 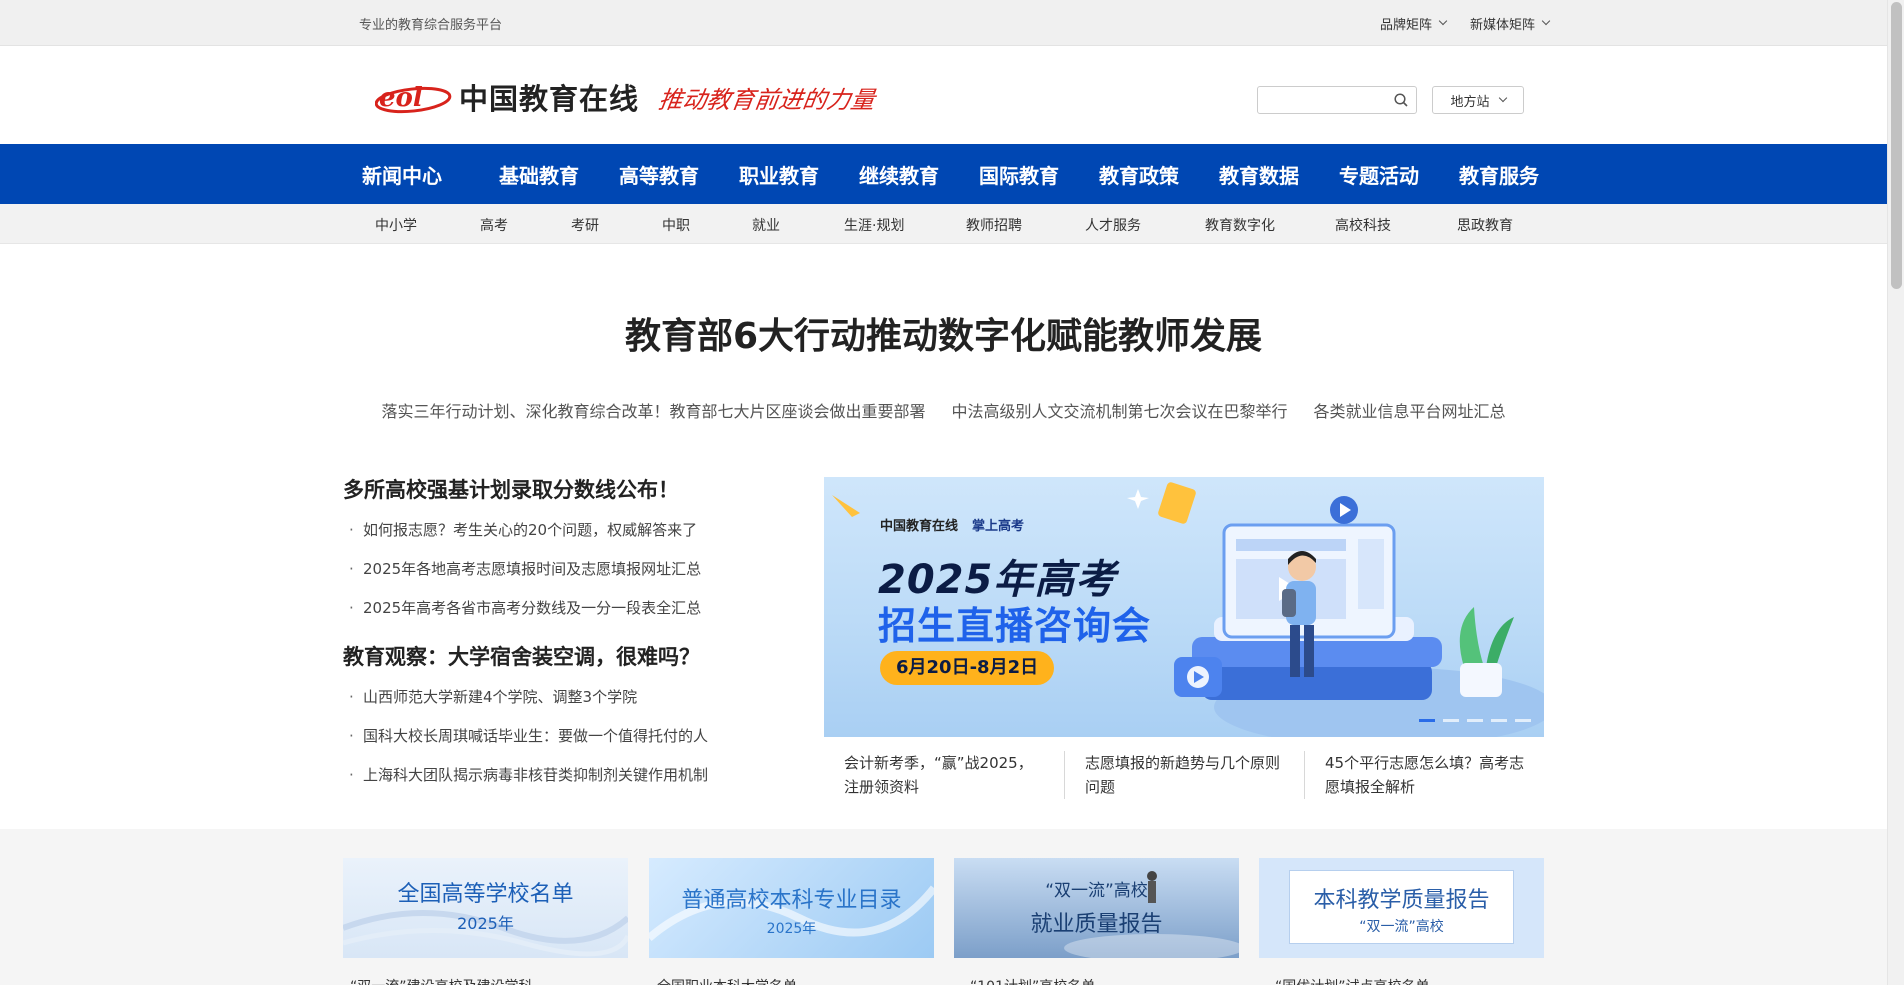 I want to click on sub-nav-item: 中小学, so click(x=396, y=225).